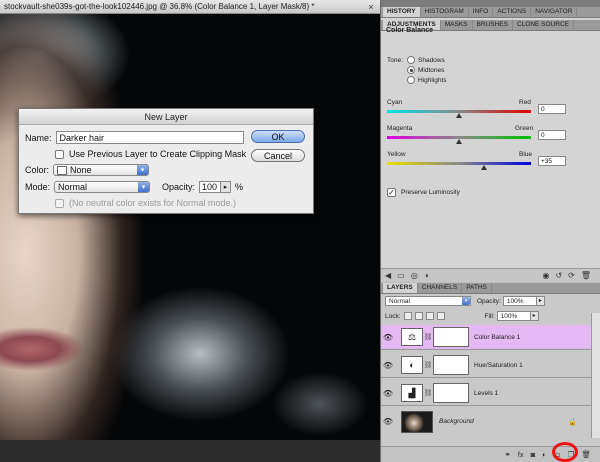 This screenshot has height=462, width=600. I want to click on color-value: None, so click(81, 169).